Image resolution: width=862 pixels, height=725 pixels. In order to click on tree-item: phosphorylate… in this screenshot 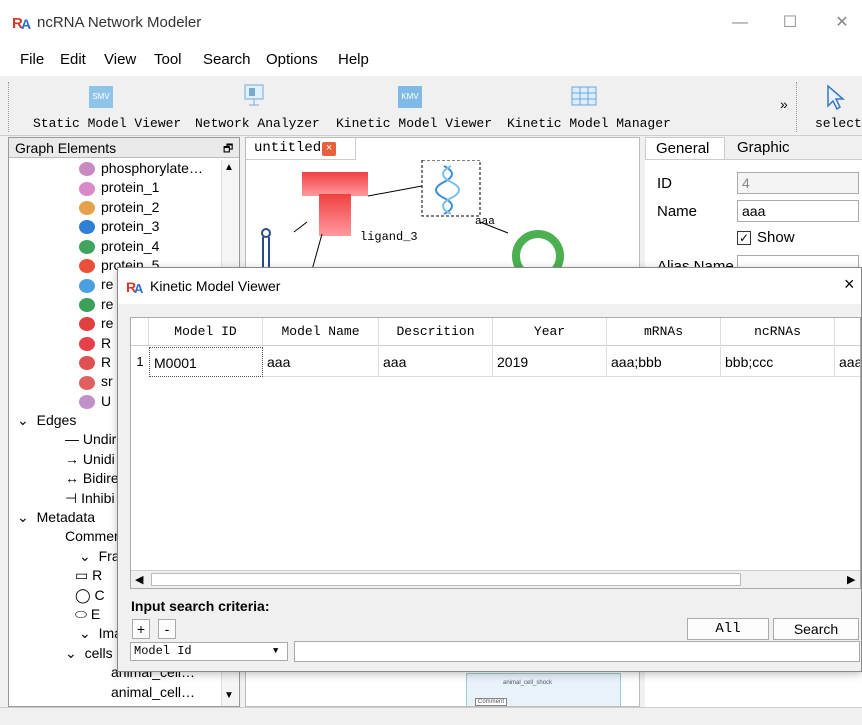, I will do `click(124, 169)`.